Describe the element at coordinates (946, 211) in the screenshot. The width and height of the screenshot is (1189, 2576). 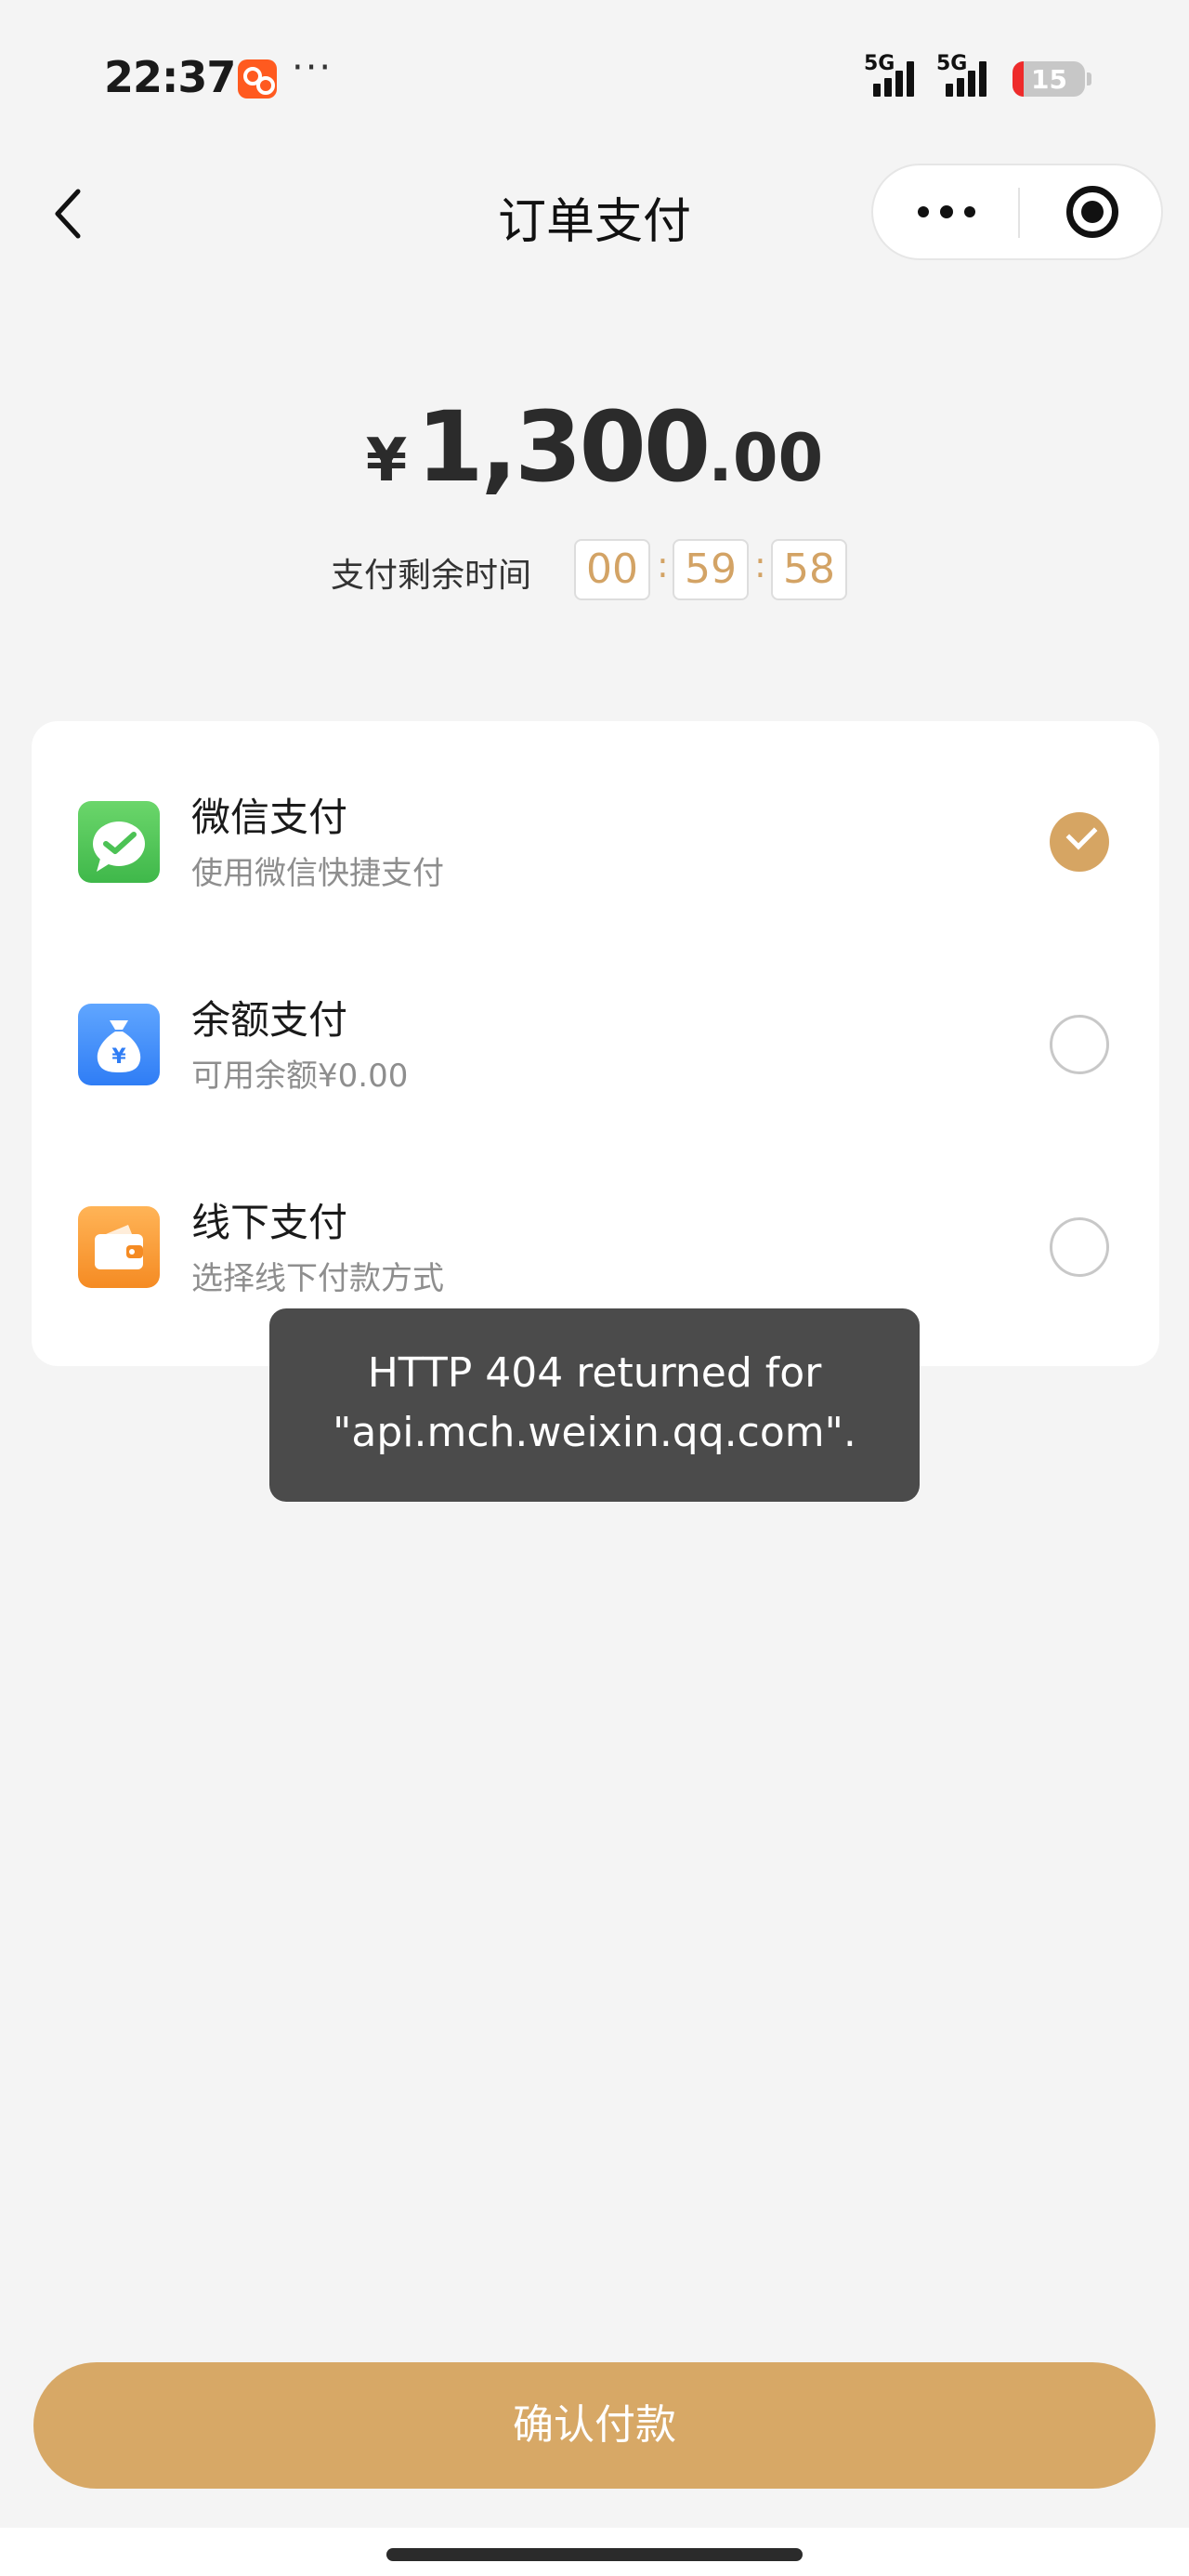
I see `more-dots-icon` at that location.